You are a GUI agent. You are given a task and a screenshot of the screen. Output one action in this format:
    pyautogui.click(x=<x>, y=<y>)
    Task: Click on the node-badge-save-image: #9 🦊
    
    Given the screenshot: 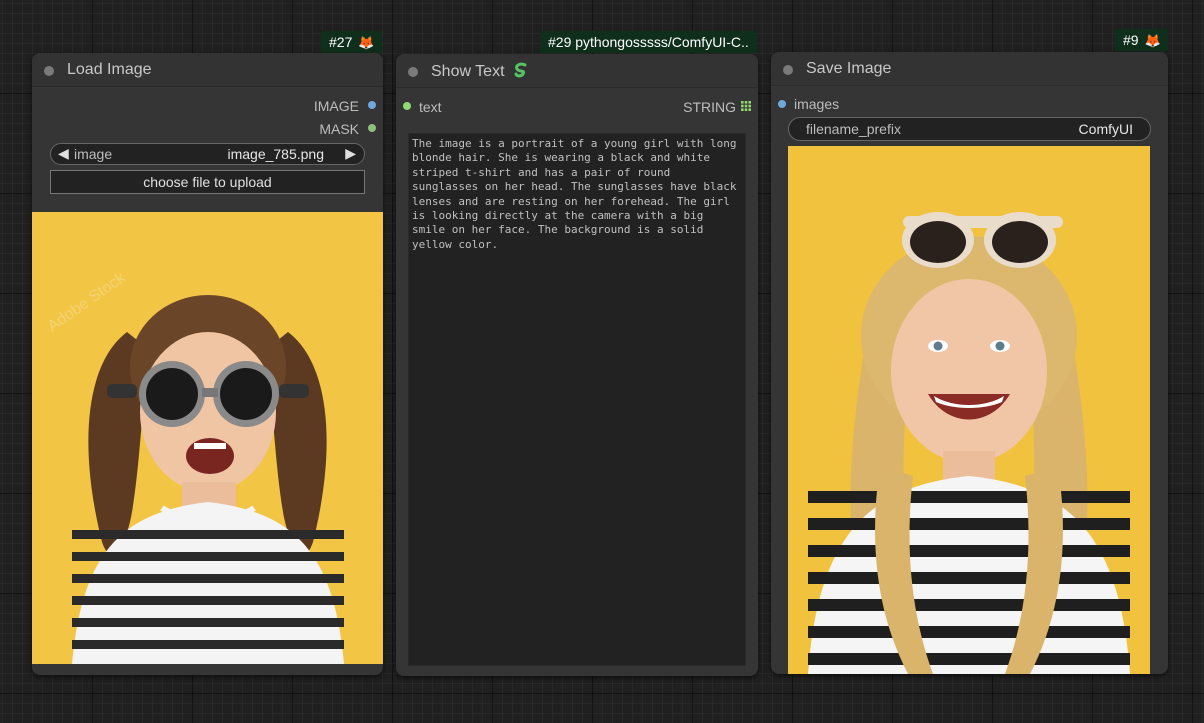 What is the action you would take?
    pyautogui.click(x=1141, y=40)
    